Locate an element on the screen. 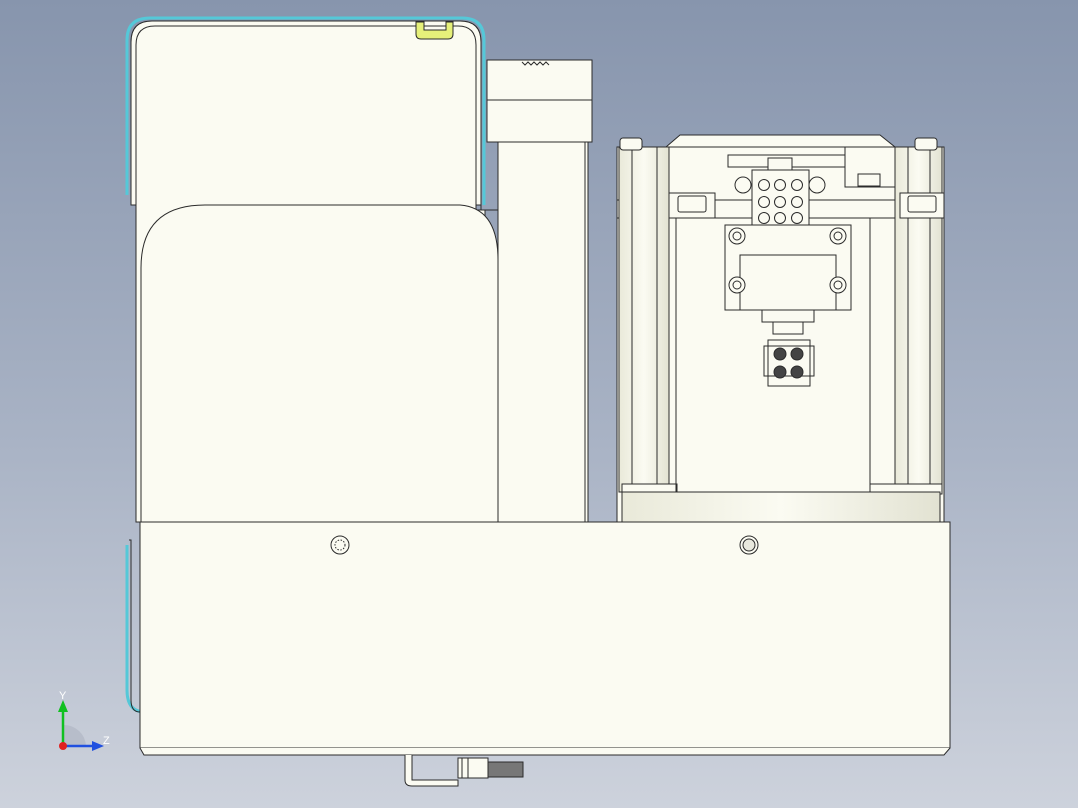  right-mechanism is located at coordinates (780, 328).